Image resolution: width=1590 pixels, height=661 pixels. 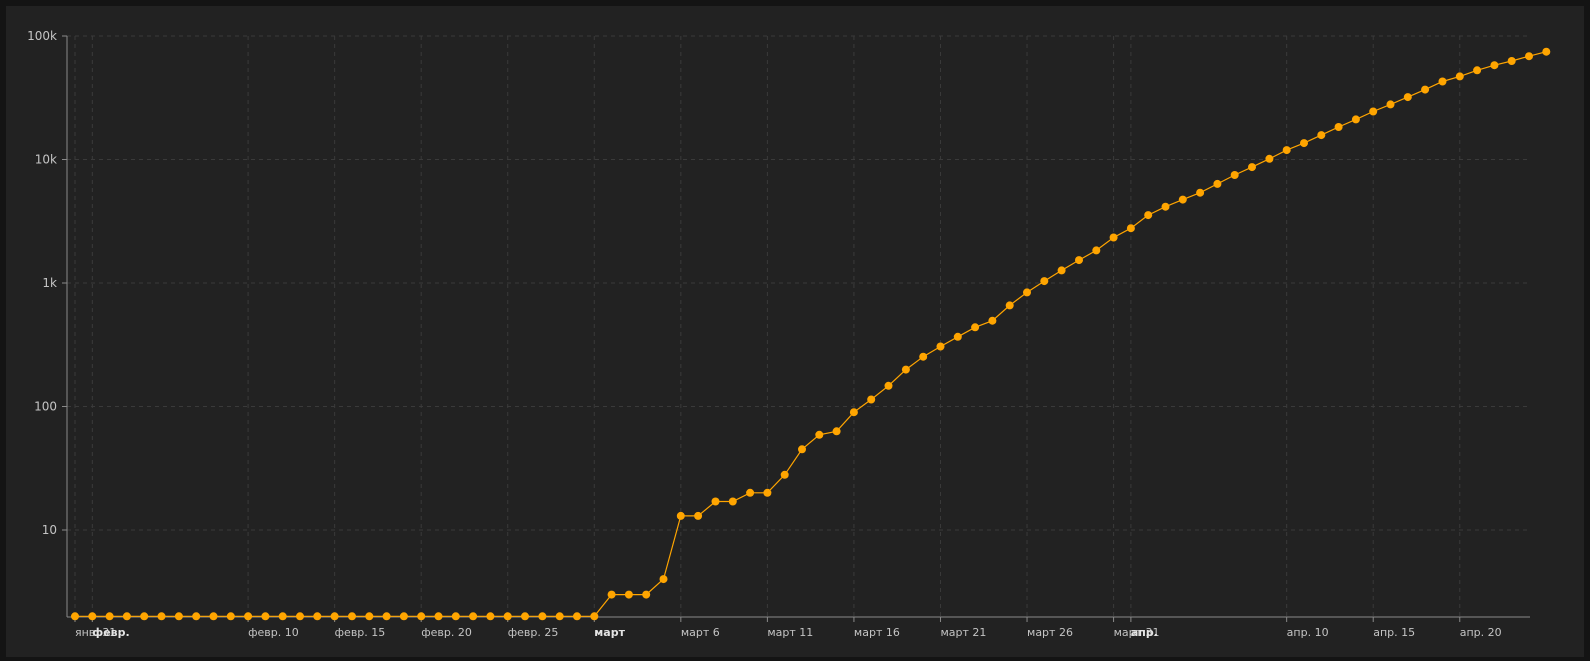 I want to click on y-tick-label: 100k, so click(x=42, y=36).